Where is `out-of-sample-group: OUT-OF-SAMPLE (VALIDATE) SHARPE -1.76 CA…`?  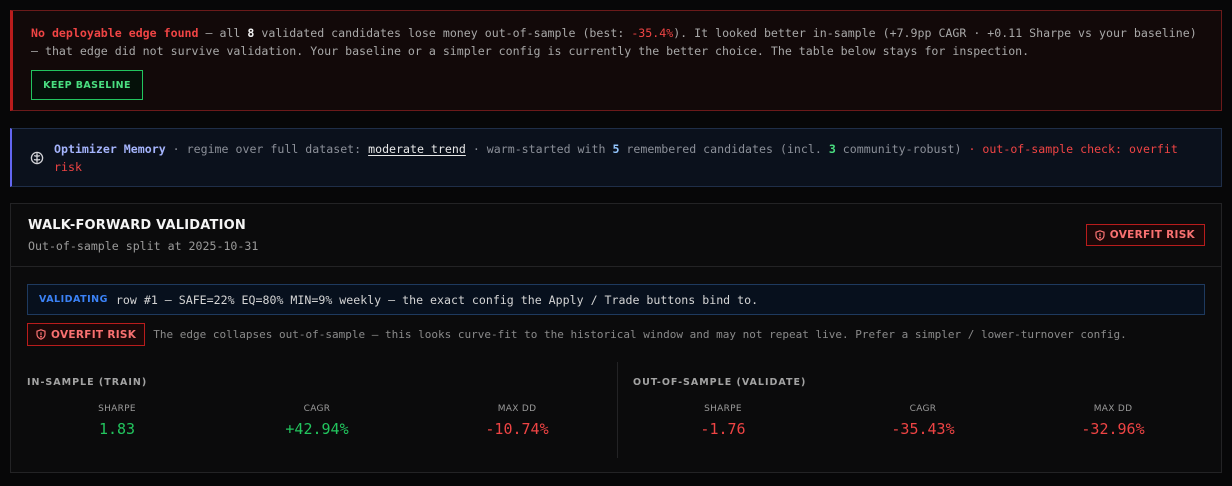 out-of-sample-group: OUT-OF-SAMPLE (VALIDATE) SHARPE -1.76 CA… is located at coordinates (923, 412).